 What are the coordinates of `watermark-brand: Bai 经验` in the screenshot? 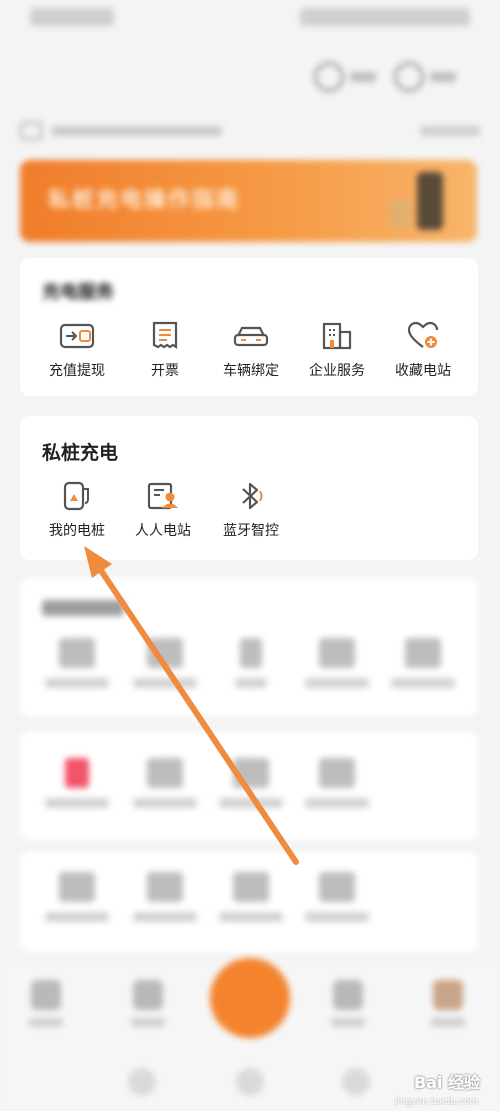 It's located at (446, 1082).